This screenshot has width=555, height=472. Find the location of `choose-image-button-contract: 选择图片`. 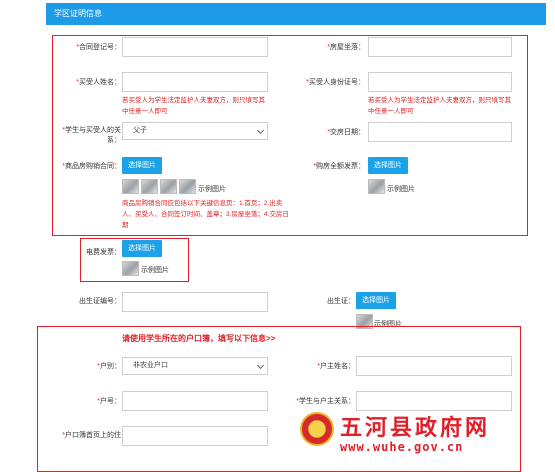

choose-image-button-contract: 选择图片 is located at coordinates (142, 165).